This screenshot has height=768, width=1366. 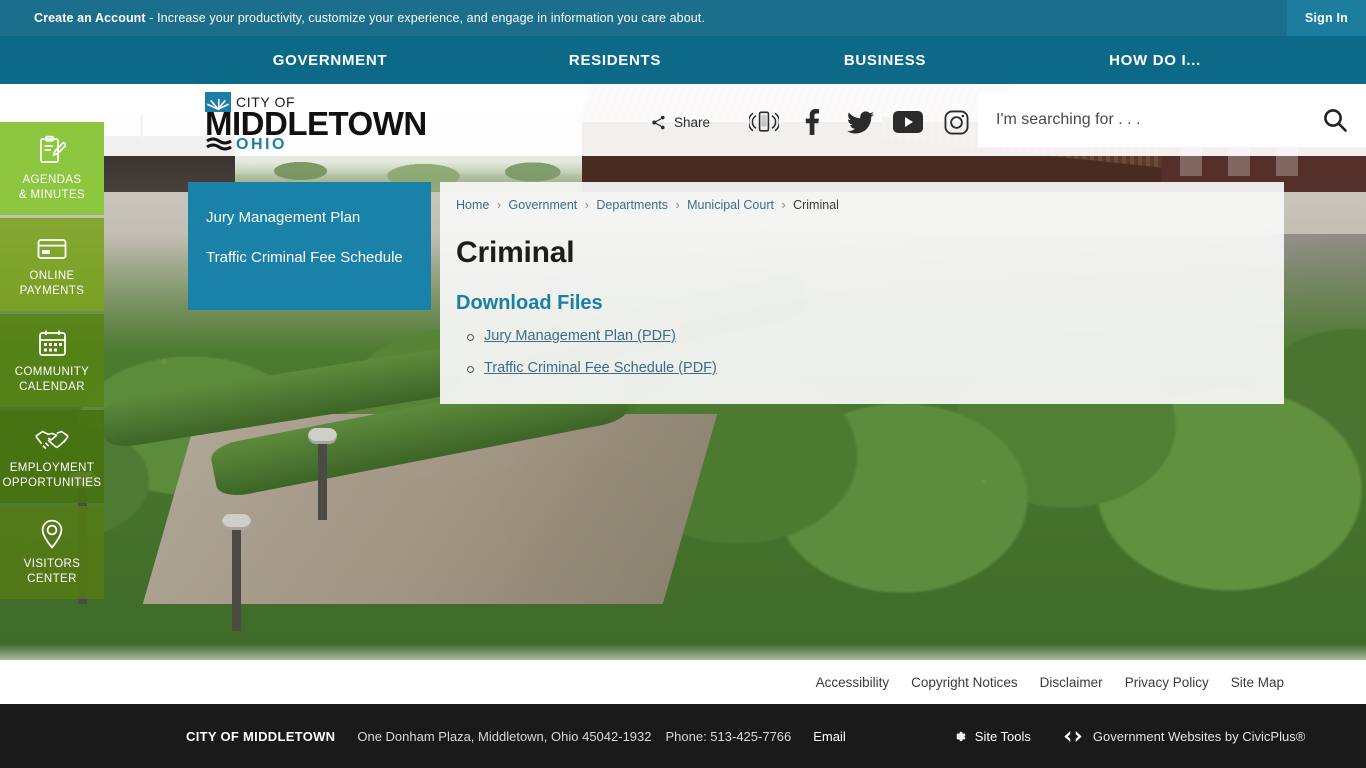 I want to click on header-social-row: Share, so click(x=815, y=122).